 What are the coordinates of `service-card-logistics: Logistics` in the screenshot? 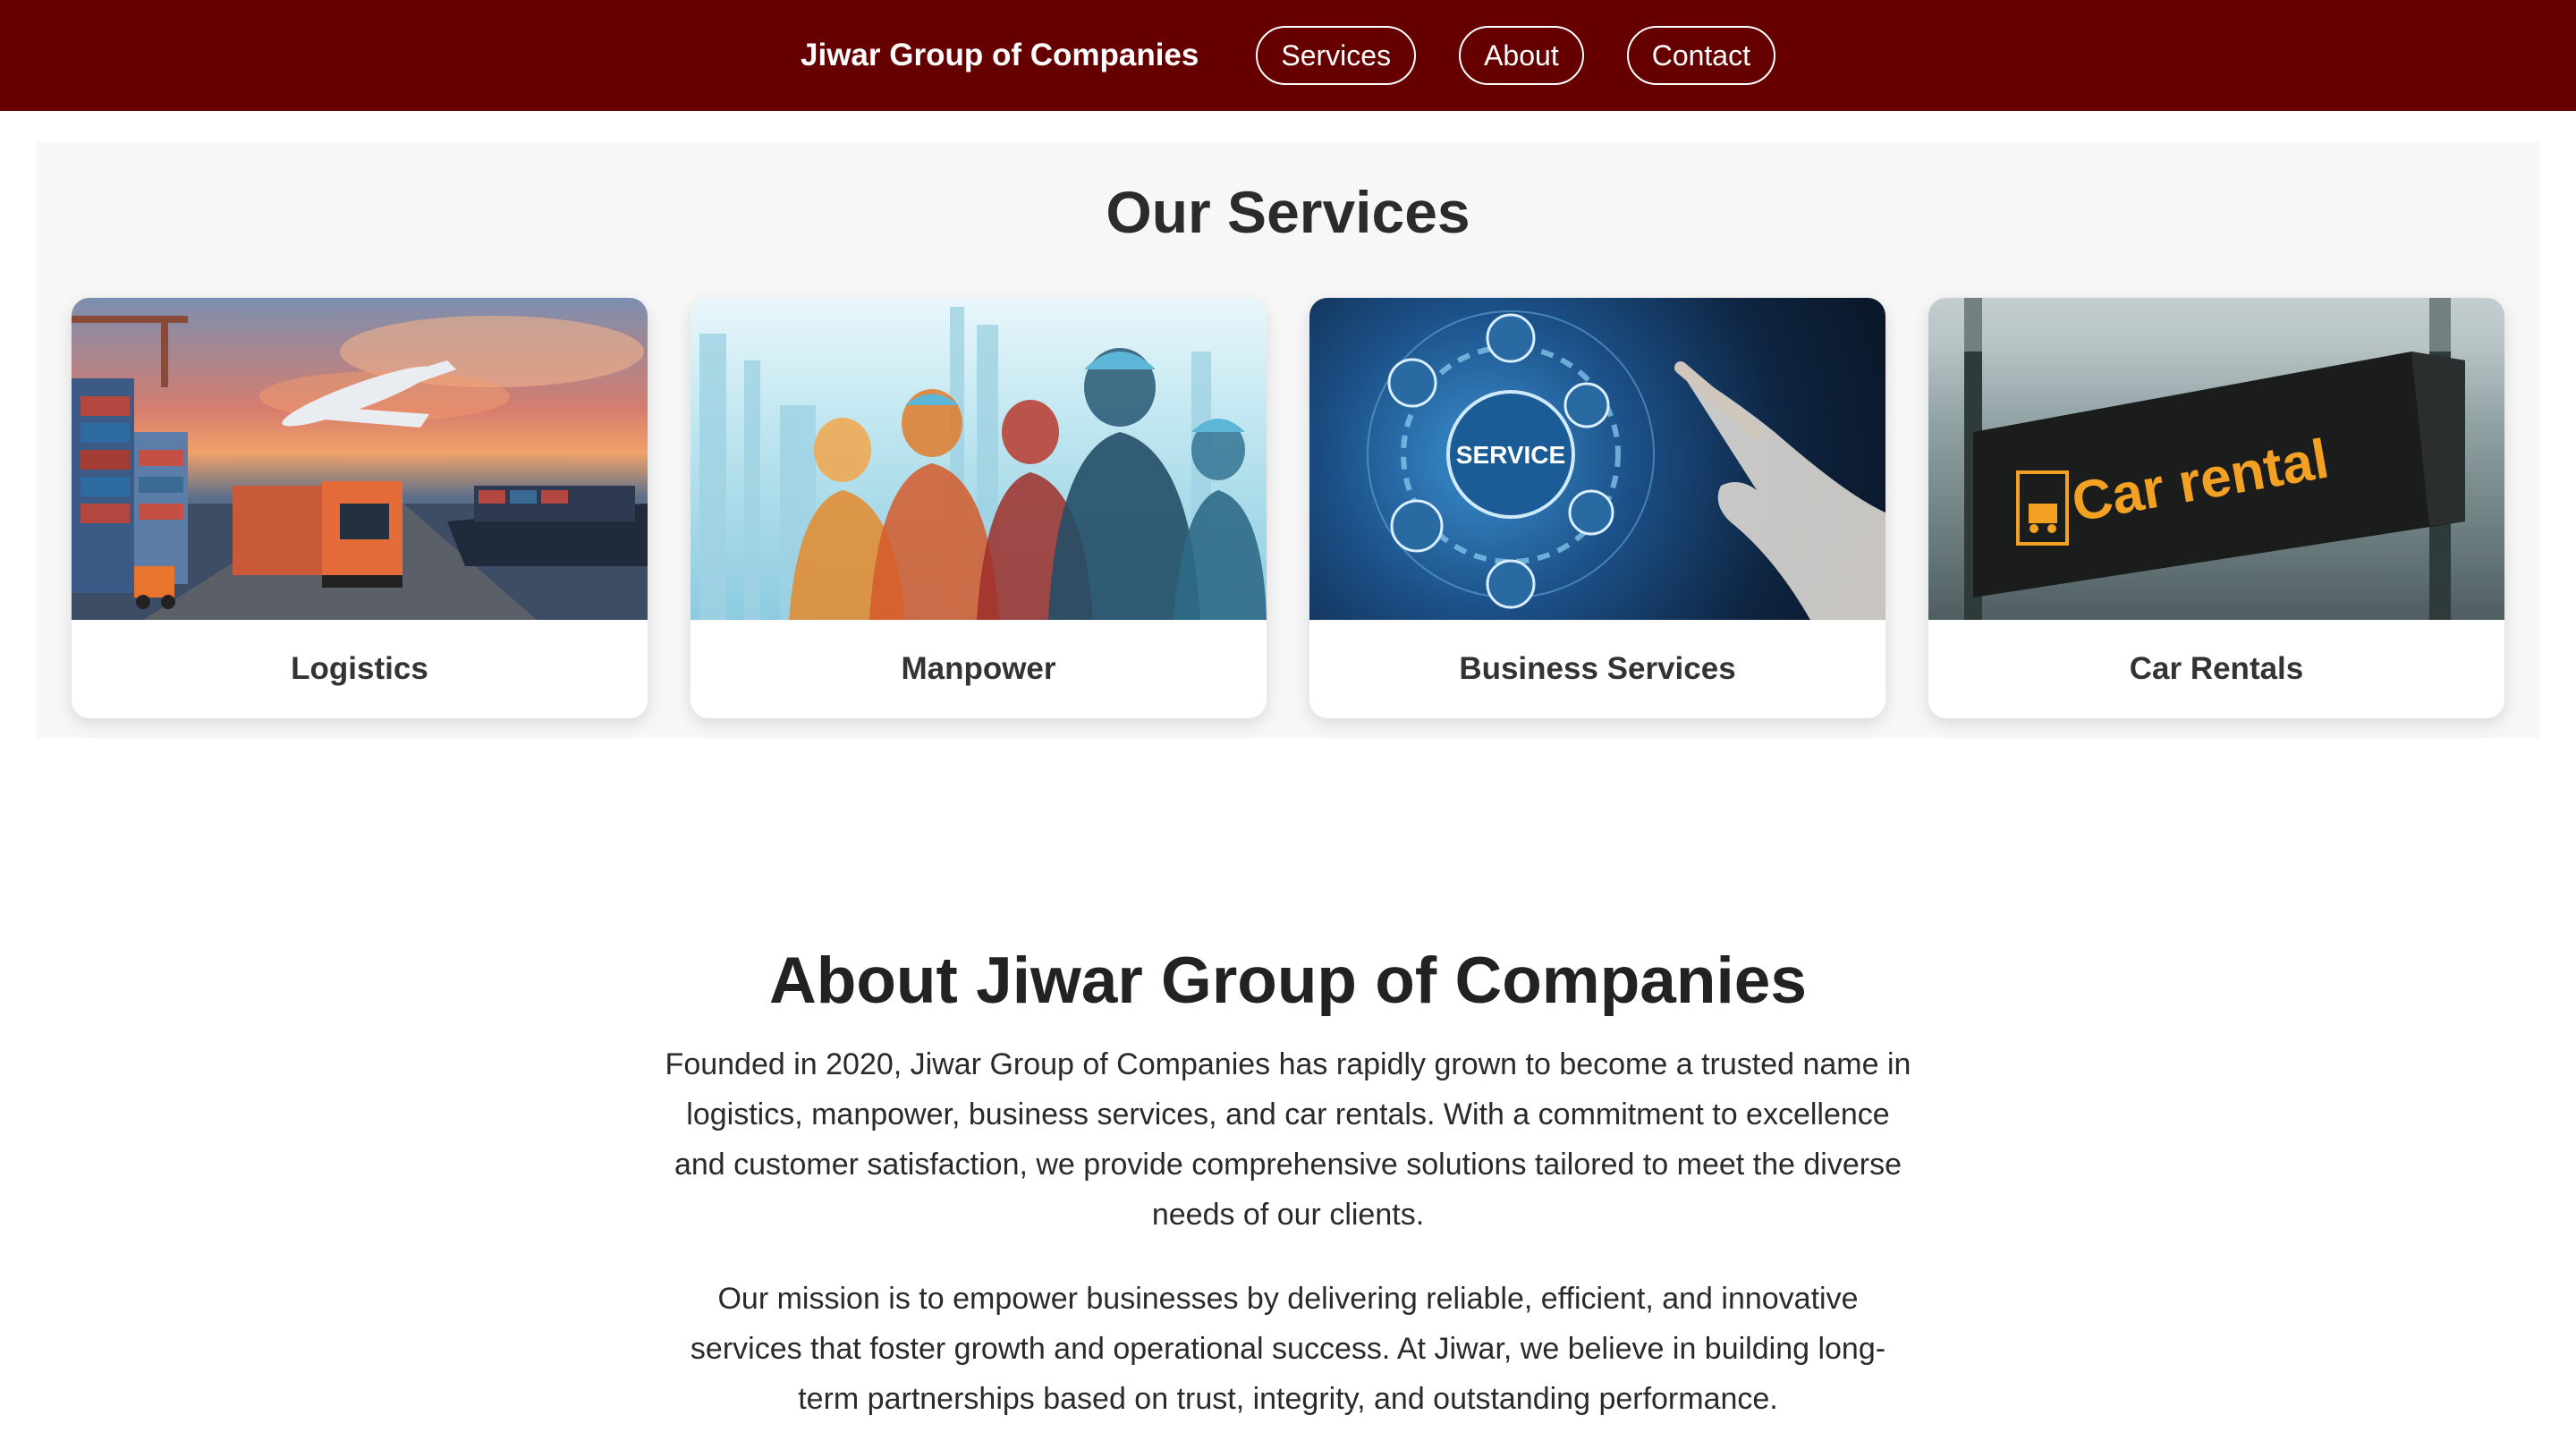 It's located at (360, 508).